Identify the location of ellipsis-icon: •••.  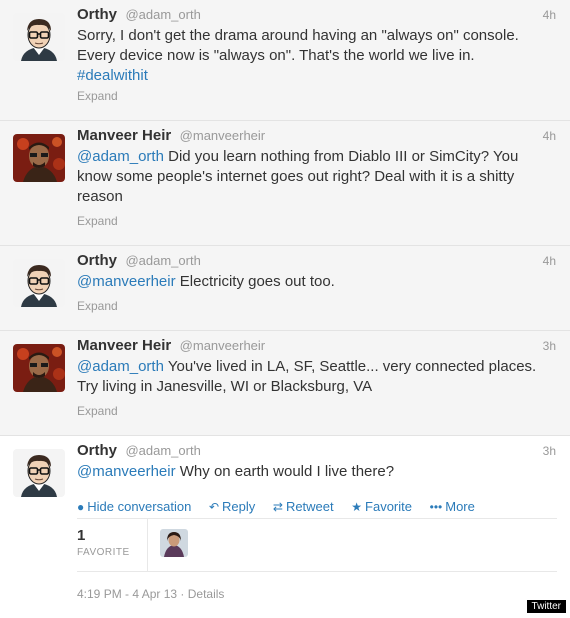
(436, 507).